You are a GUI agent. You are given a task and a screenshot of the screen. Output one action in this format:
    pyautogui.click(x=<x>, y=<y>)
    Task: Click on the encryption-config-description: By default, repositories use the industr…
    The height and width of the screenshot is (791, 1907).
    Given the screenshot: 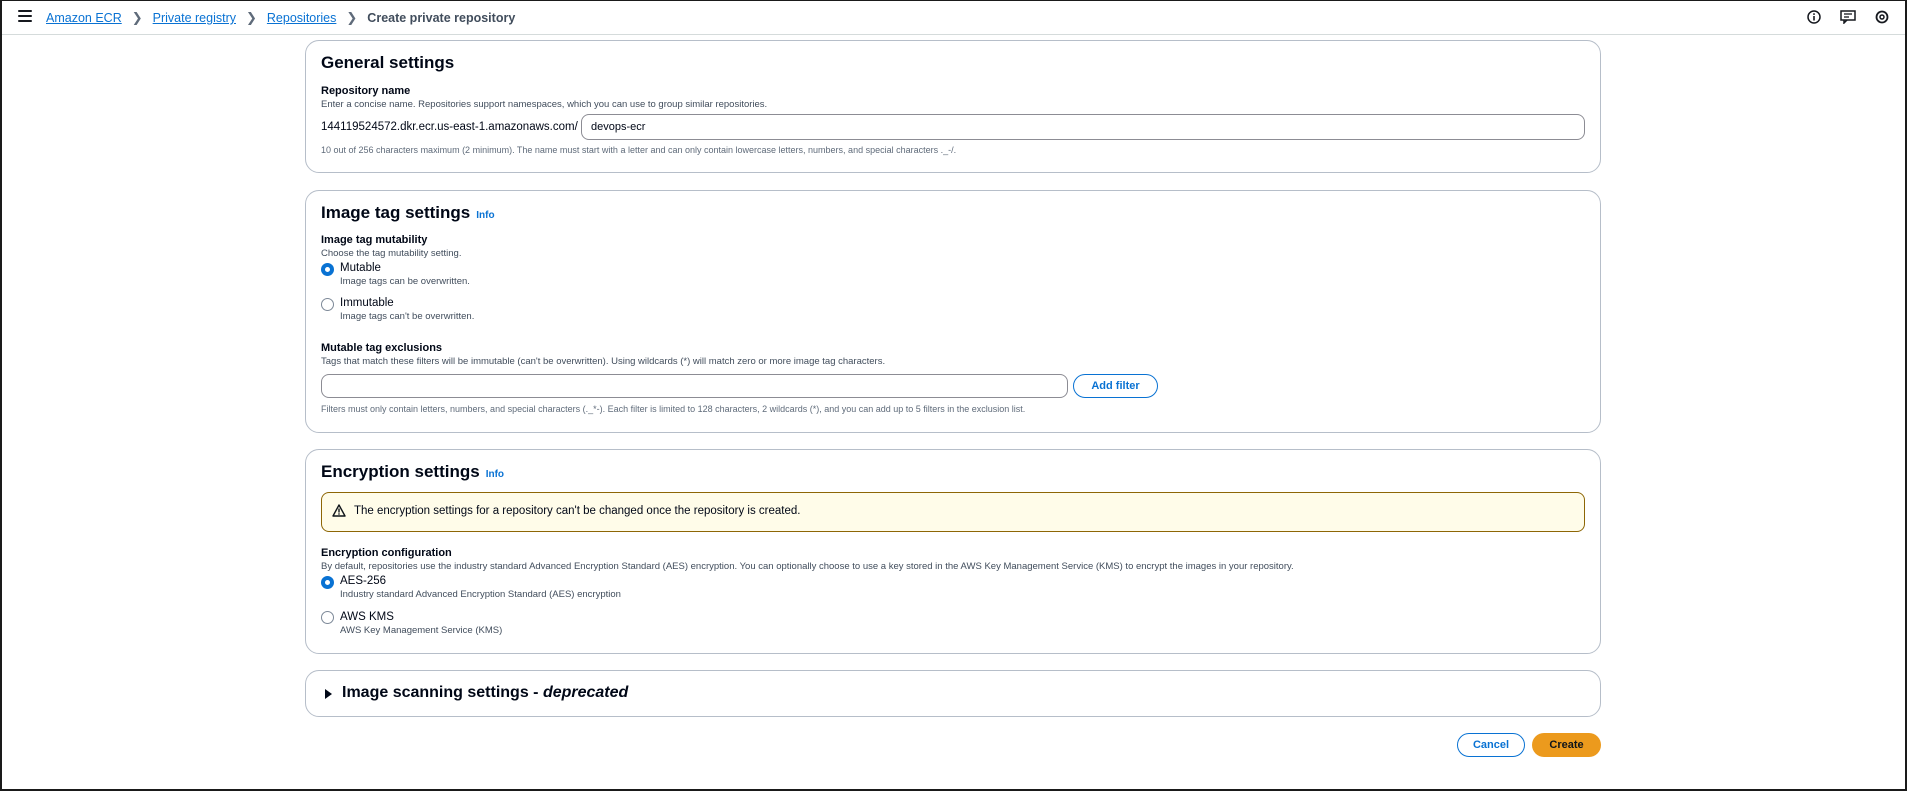 What is the action you would take?
    pyautogui.click(x=807, y=566)
    